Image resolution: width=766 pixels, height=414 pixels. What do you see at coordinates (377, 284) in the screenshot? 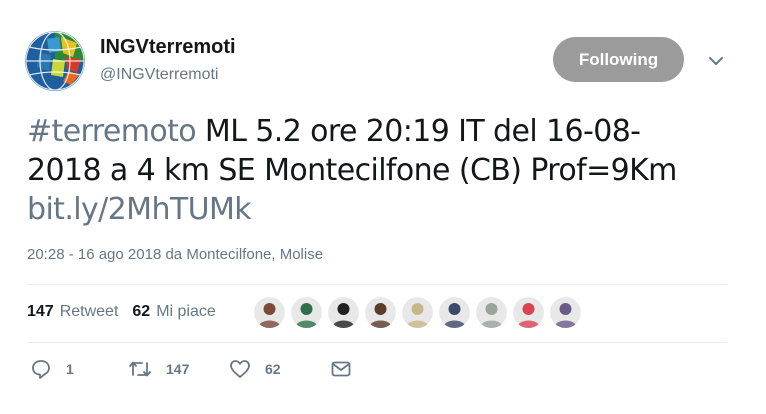
I see `divider-top` at bounding box center [377, 284].